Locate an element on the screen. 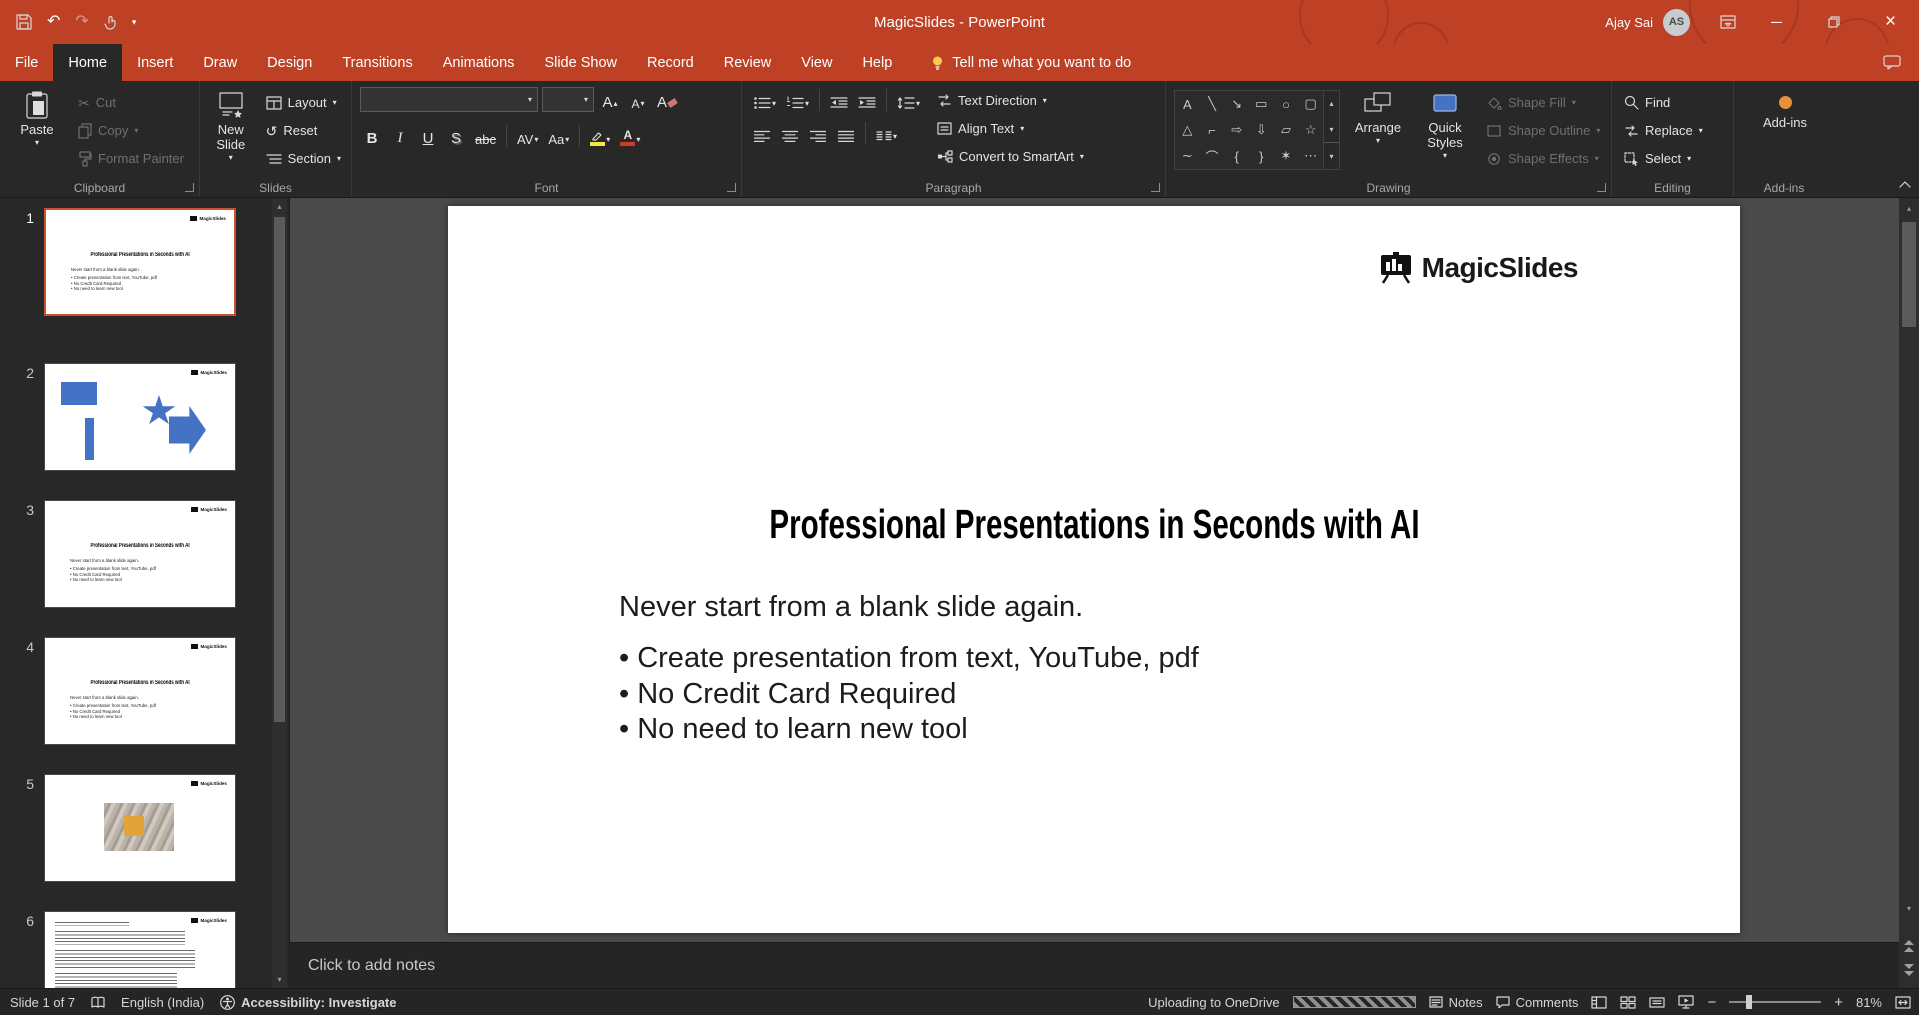  increase-indent-button is located at coordinates (867, 100).